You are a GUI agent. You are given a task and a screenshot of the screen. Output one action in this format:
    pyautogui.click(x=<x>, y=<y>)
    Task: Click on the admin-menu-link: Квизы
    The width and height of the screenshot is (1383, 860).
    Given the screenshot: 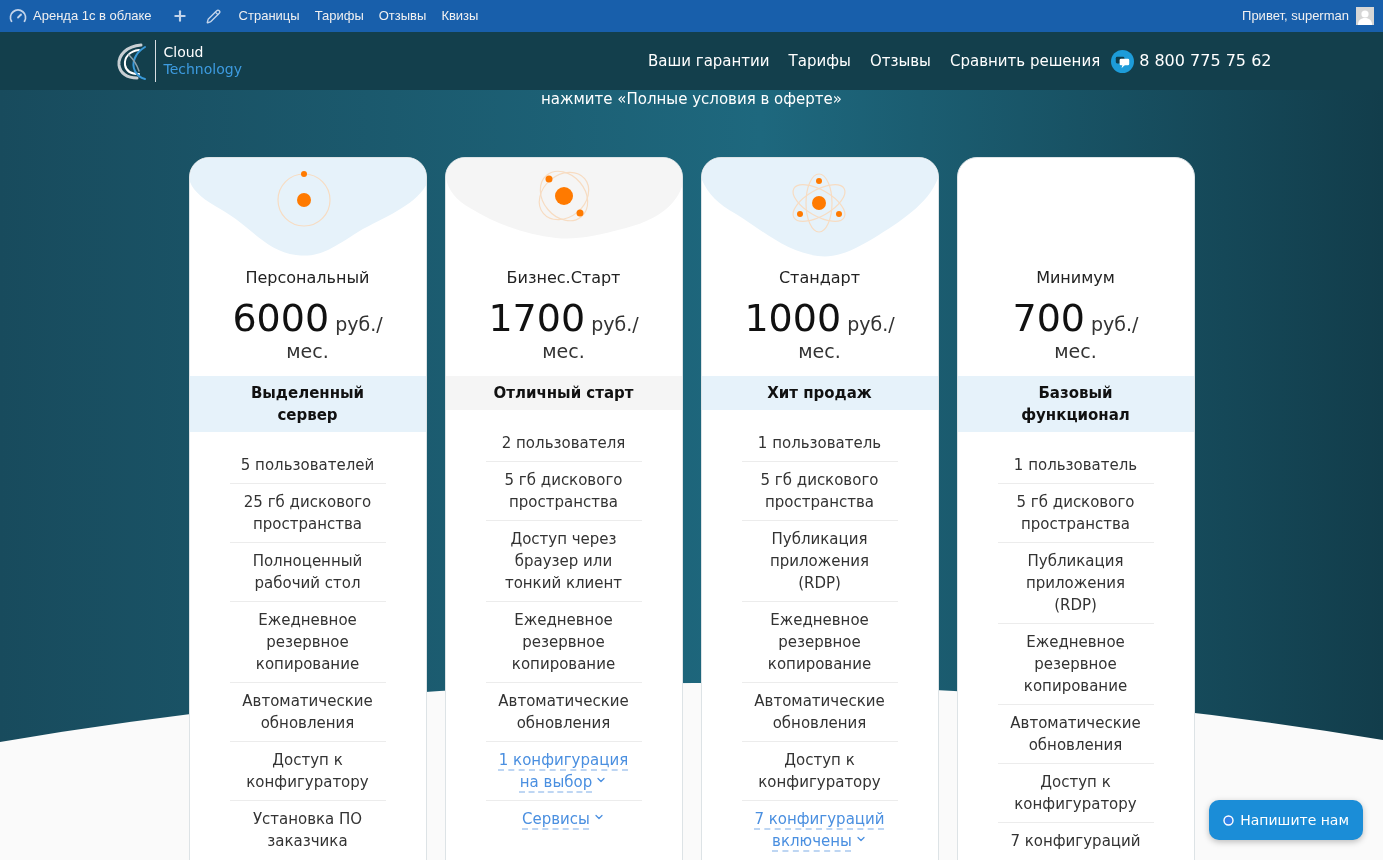 What is the action you would take?
    pyautogui.click(x=460, y=16)
    